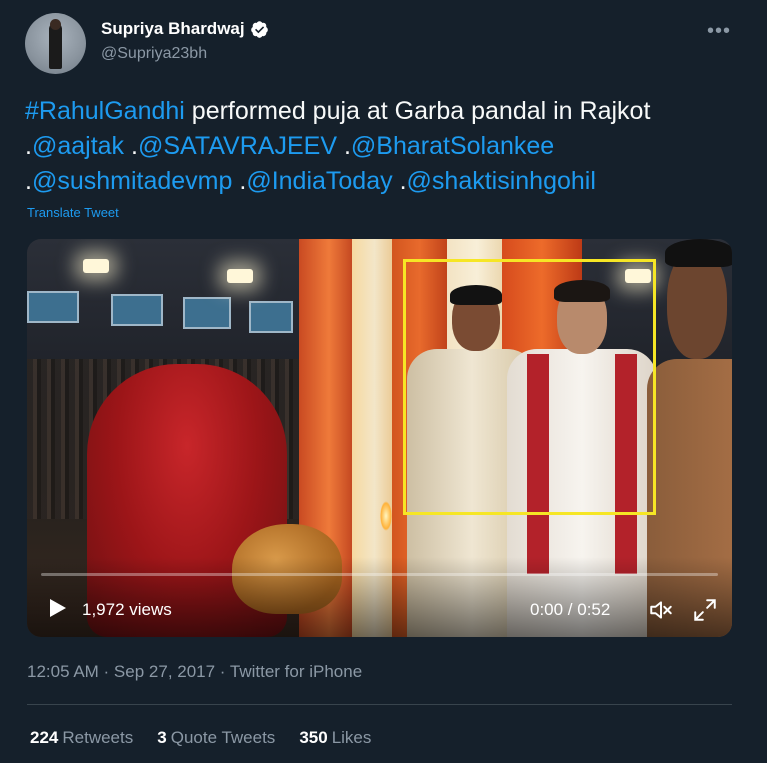 This screenshot has width=767, height=763. I want to click on author-name-row: Supriya Bhardwaj, so click(185, 29).